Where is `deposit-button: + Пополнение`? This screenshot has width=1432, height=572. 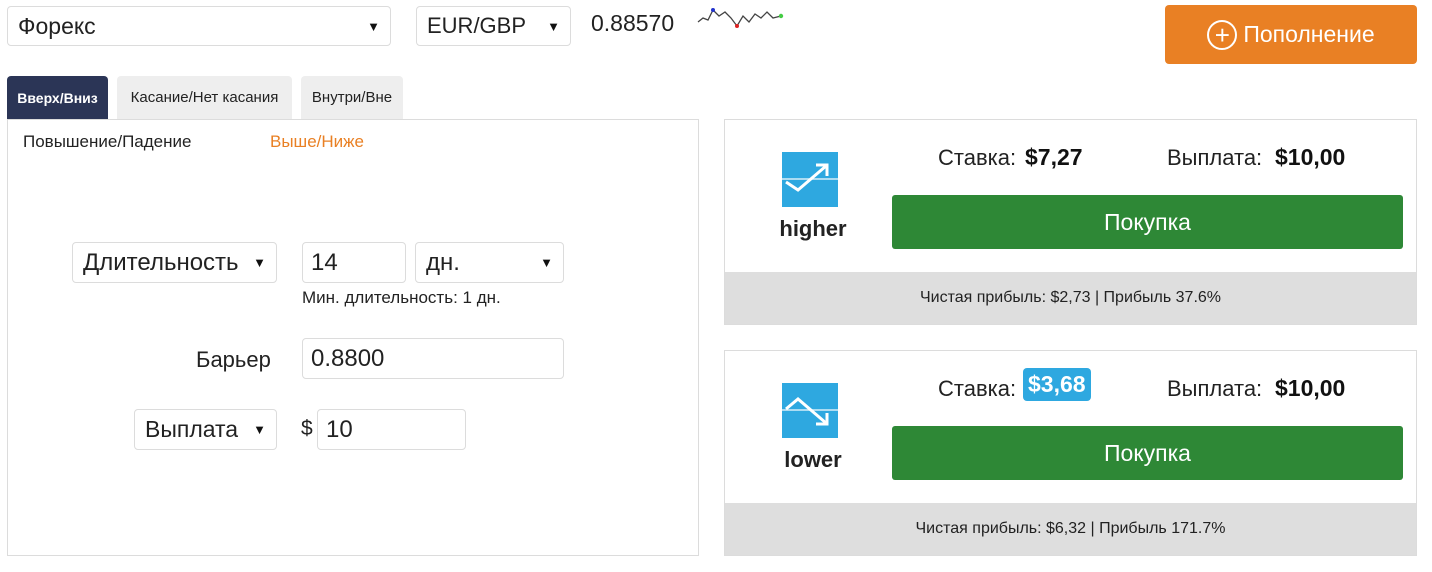 deposit-button: + Пополнение is located at coordinates (1291, 34).